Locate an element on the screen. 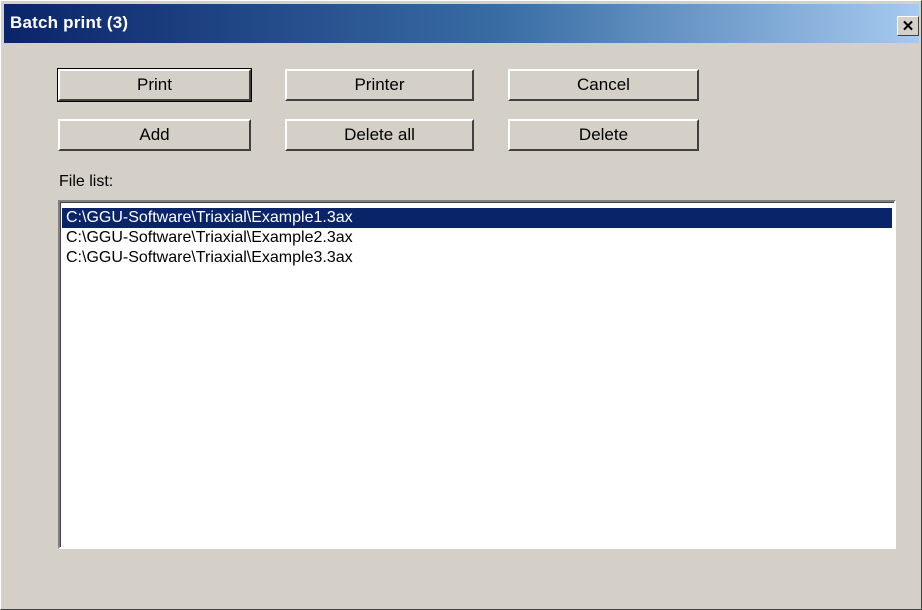 This screenshot has height=610, width=922. close-button: ✕ is located at coordinates (908, 26).